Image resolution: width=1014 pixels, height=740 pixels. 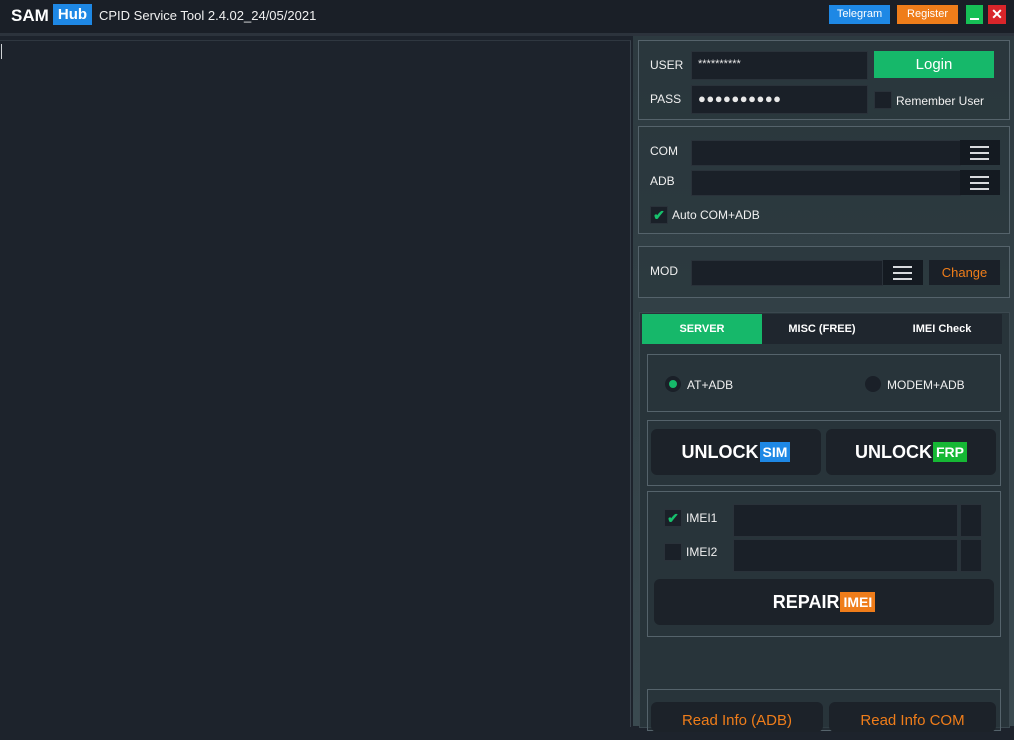 I want to click on unlock-frp-button: UNLOCK FRP, so click(x=911, y=452).